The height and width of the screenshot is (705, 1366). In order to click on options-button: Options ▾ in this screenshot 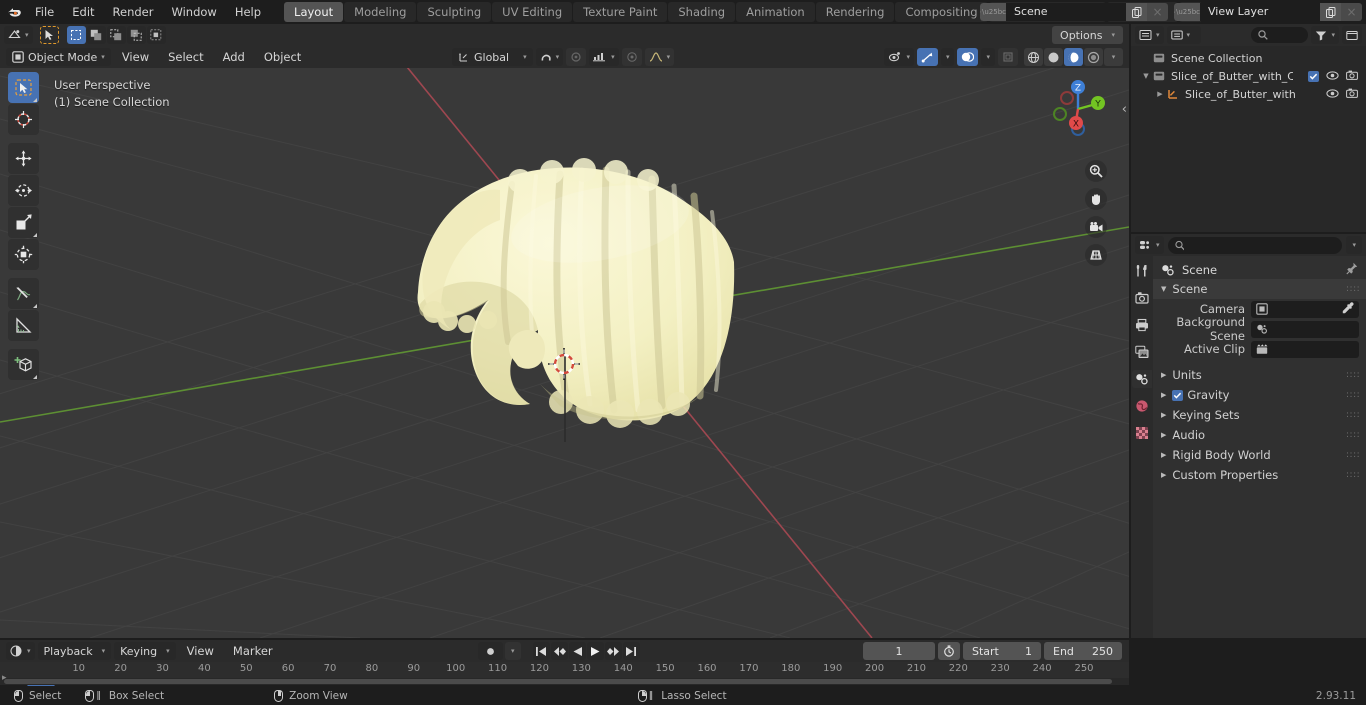, I will do `click(1087, 35)`.